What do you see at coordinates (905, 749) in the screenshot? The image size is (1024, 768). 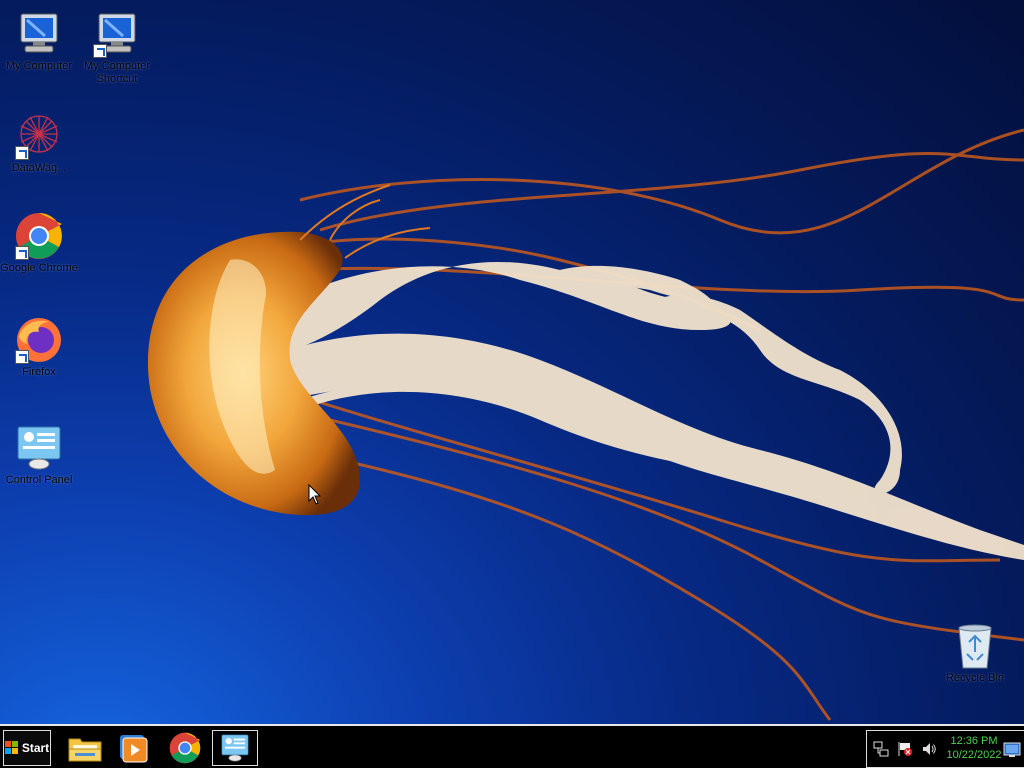 I see `action-center-flag-icon` at bounding box center [905, 749].